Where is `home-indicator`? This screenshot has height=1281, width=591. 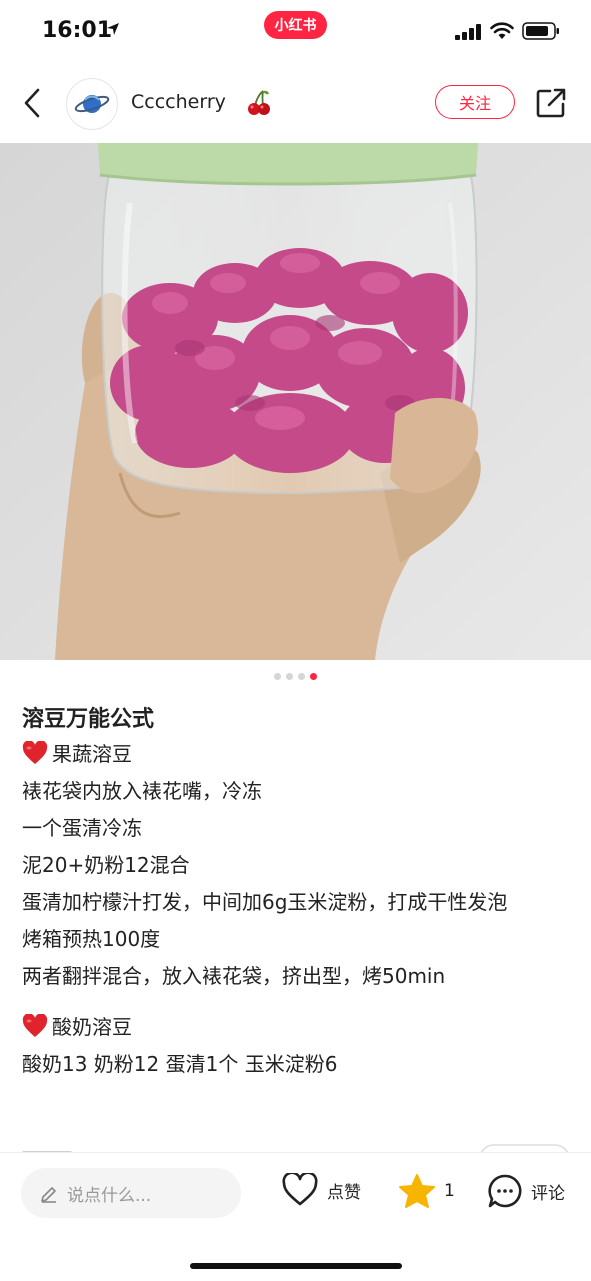 home-indicator is located at coordinates (296, 1266).